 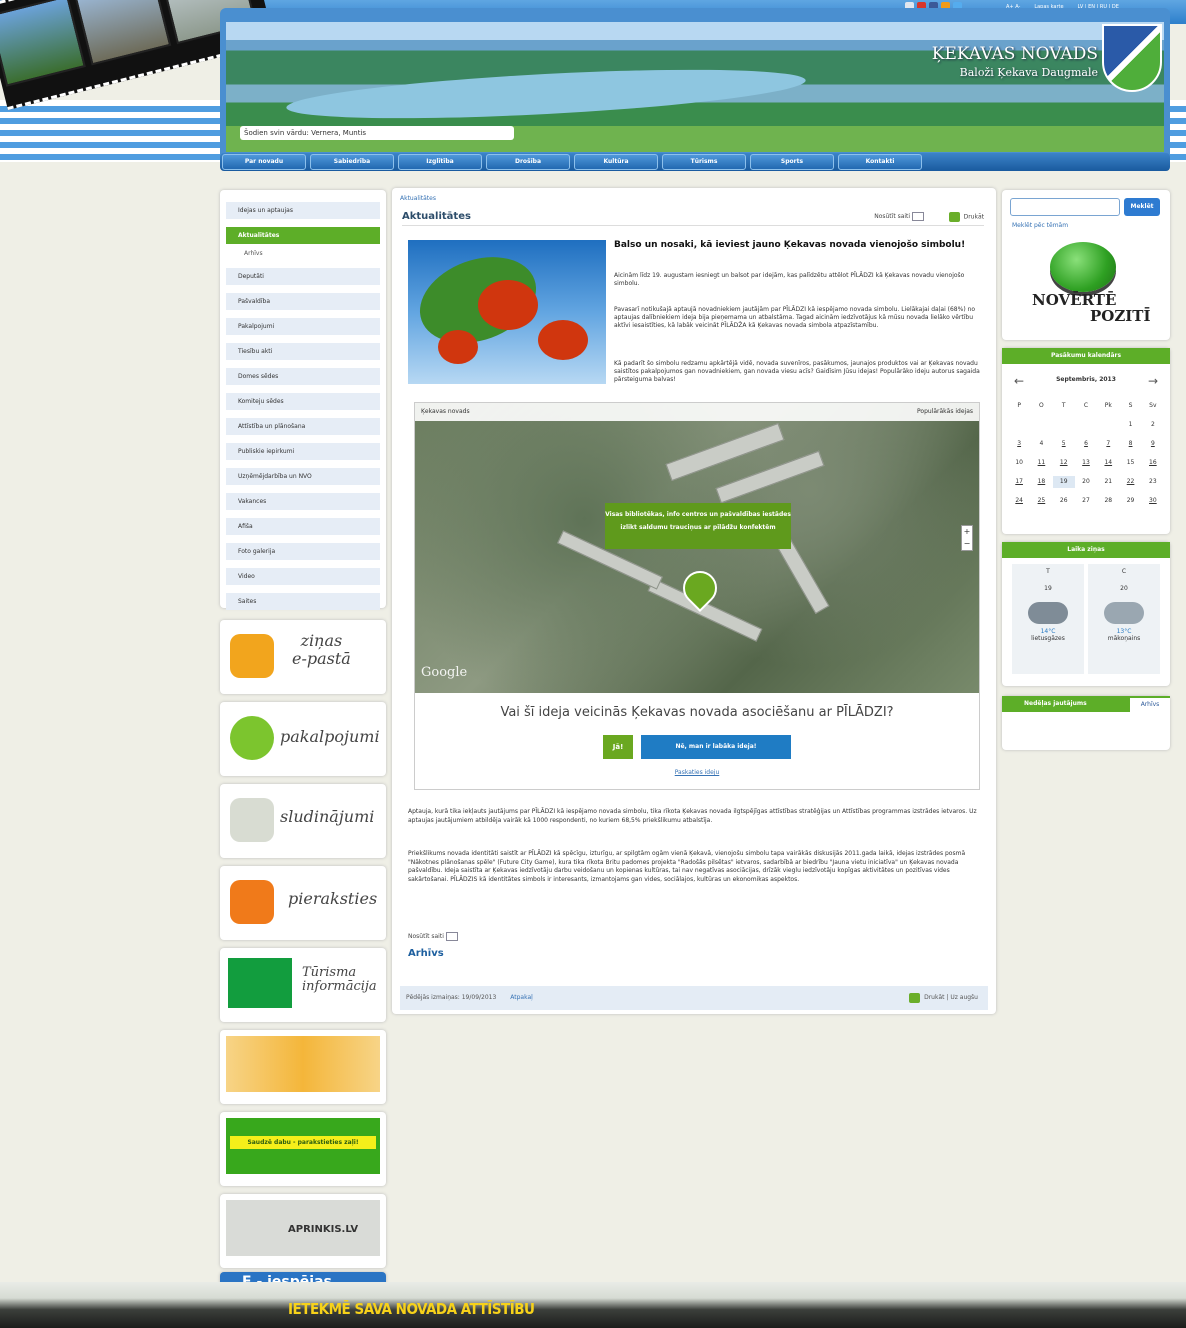 I want to click on menu-item-vakances: Vakances, so click(x=303, y=501).